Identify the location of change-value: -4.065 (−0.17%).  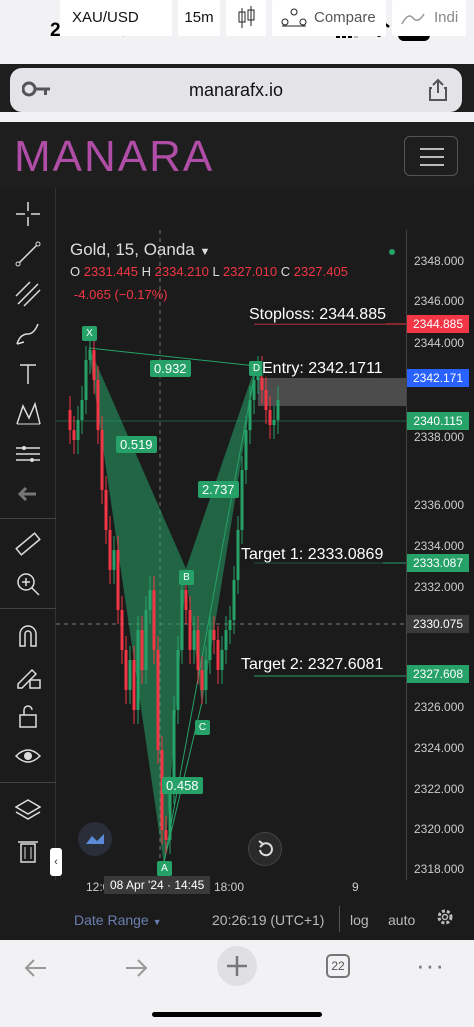
(121, 294).